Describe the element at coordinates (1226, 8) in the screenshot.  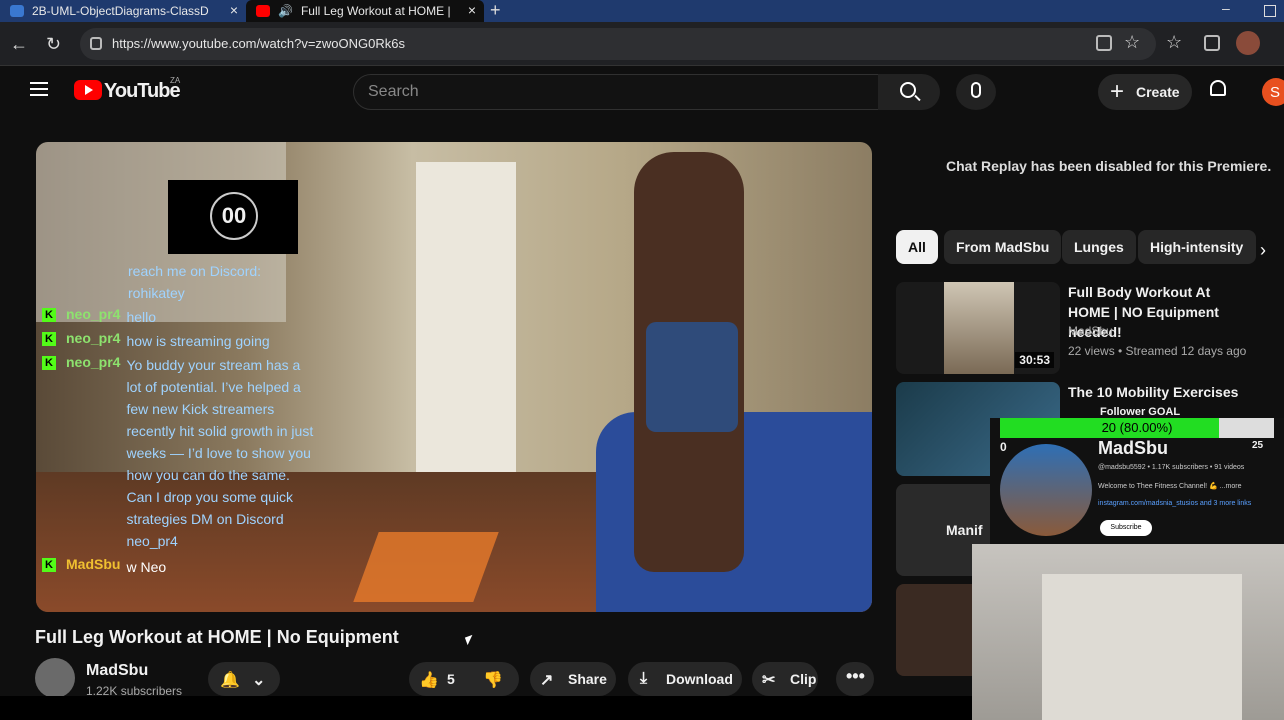
I see `window-minimize-button: –` at that location.